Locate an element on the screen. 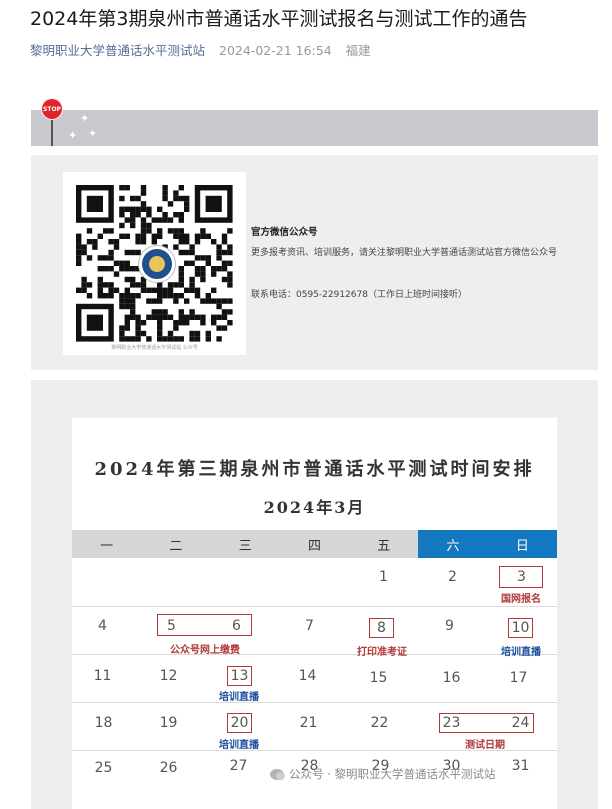 This screenshot has width=612, height=809. calendar-day: 31 is located at coordinates (520, 766).